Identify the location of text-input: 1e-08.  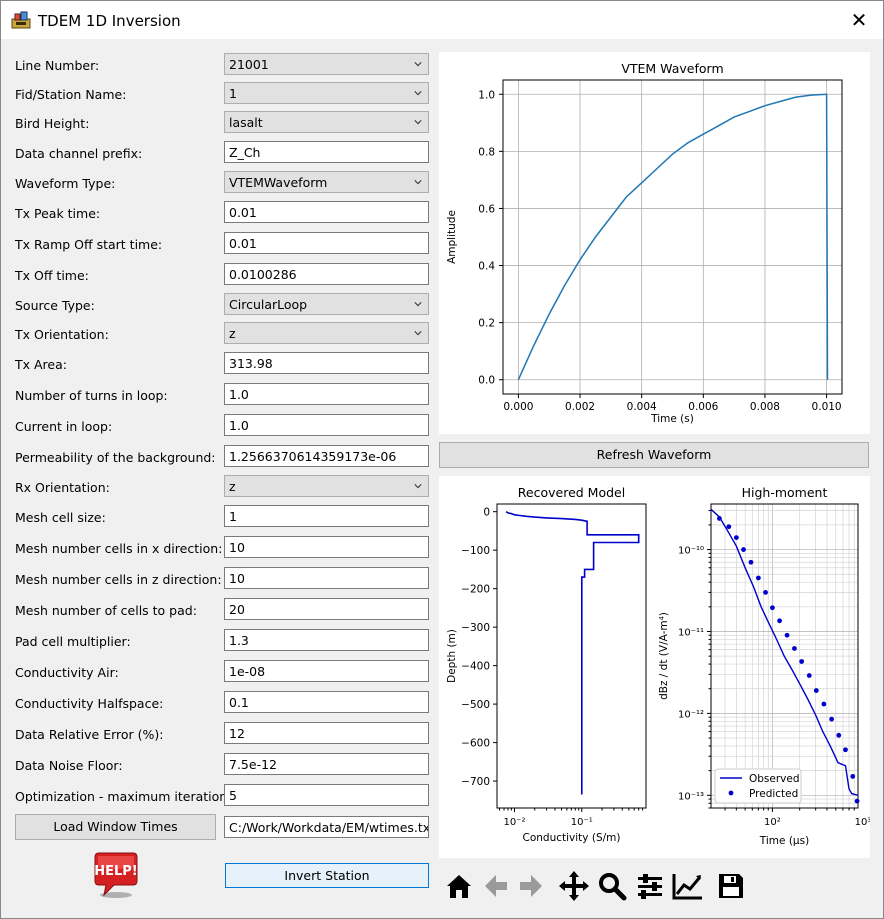
(326, 671).